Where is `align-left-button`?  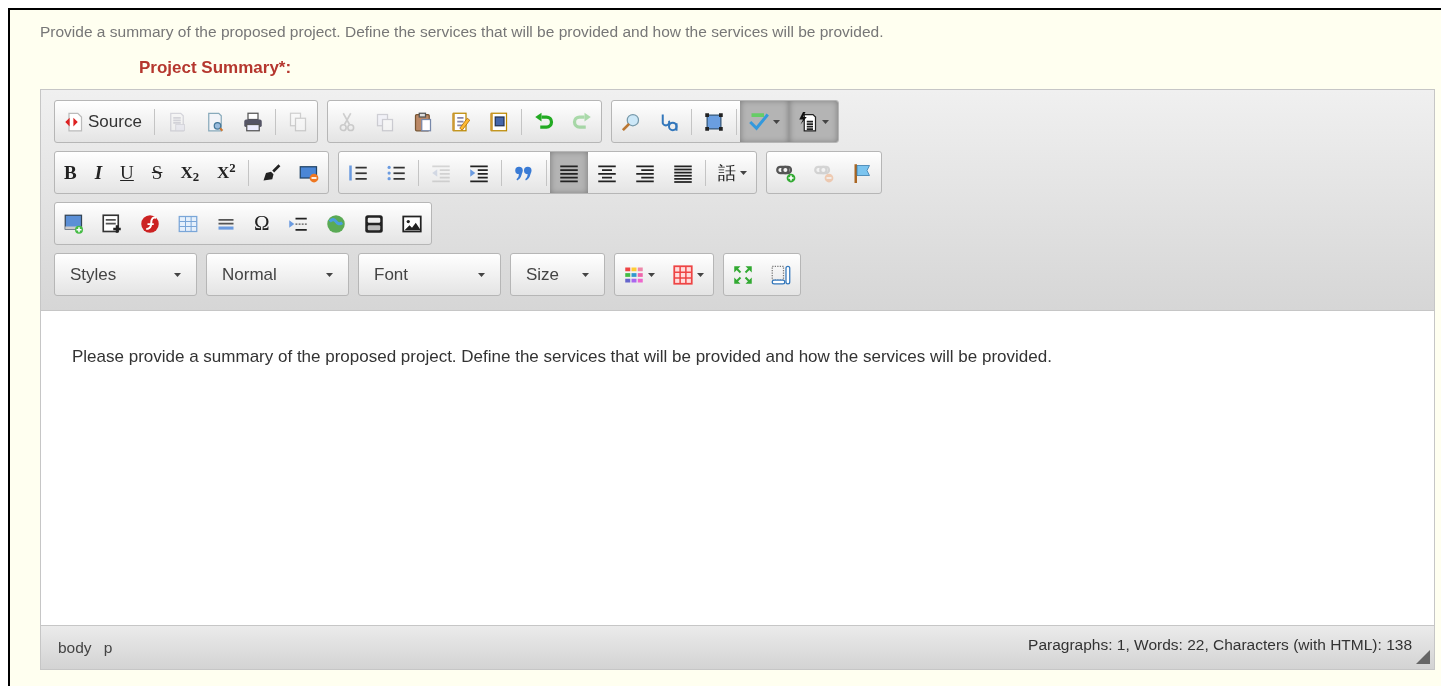 align-left-button is located at coordinates (568, 172).